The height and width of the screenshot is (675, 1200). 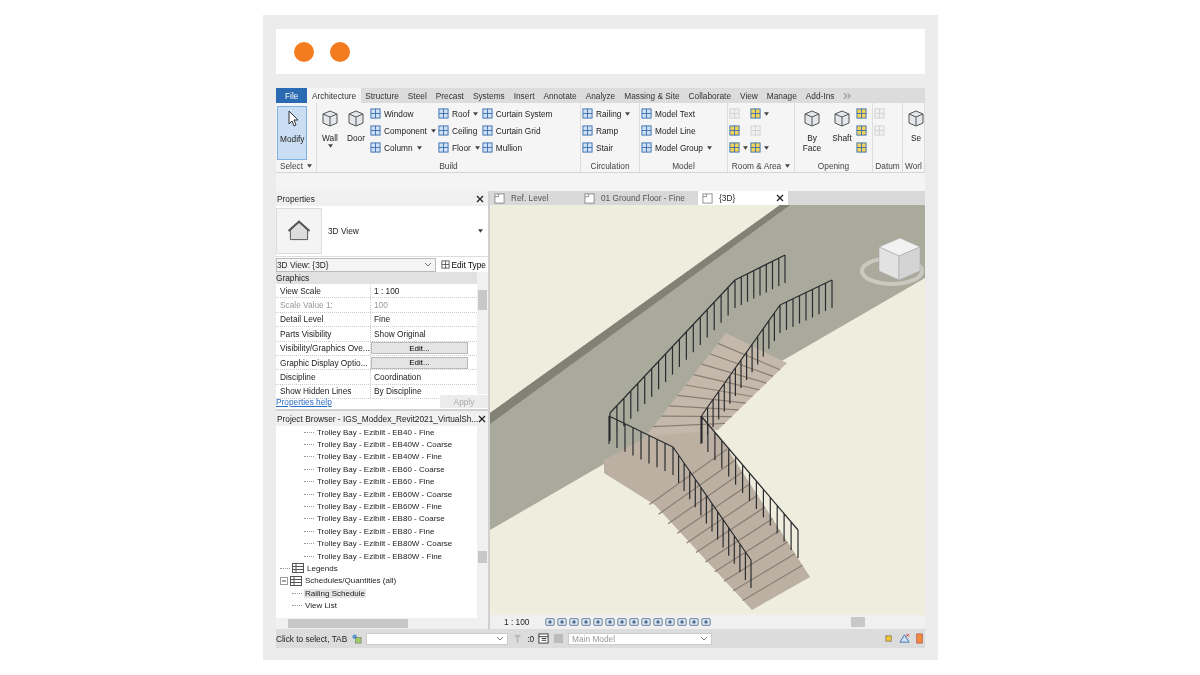 I want to click on tree-item: Trolley Bay - Ezibilt - EB80W - Coarse, so click(x=385, y=544).